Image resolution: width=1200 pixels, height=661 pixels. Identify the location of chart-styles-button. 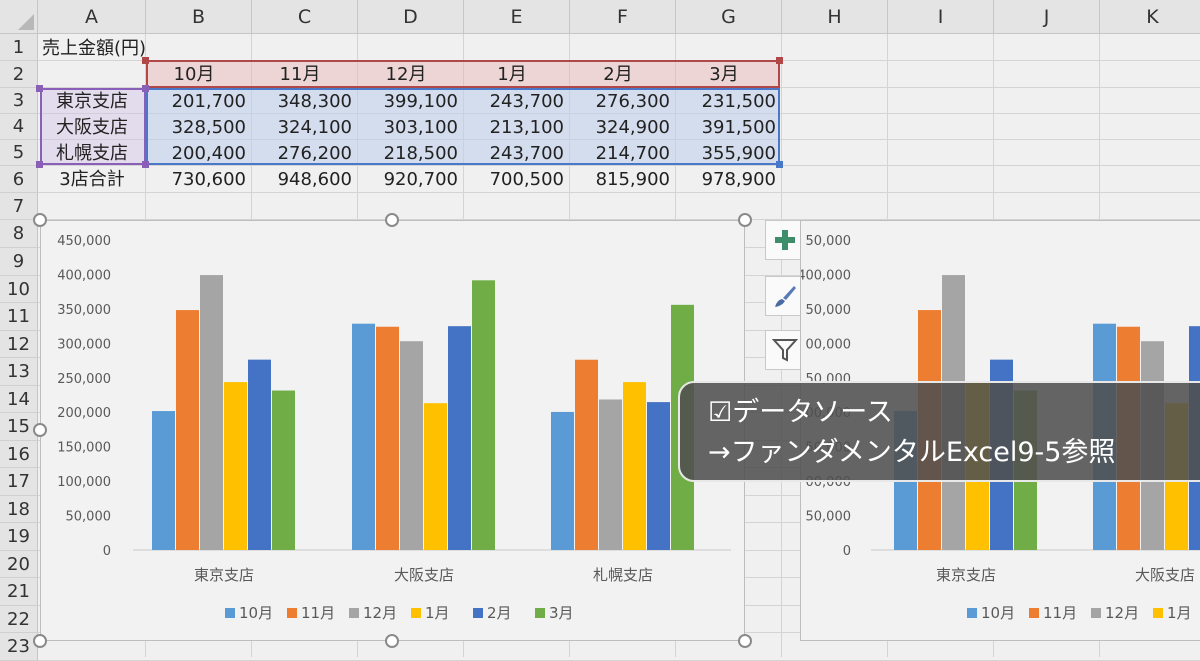
(785, 296).